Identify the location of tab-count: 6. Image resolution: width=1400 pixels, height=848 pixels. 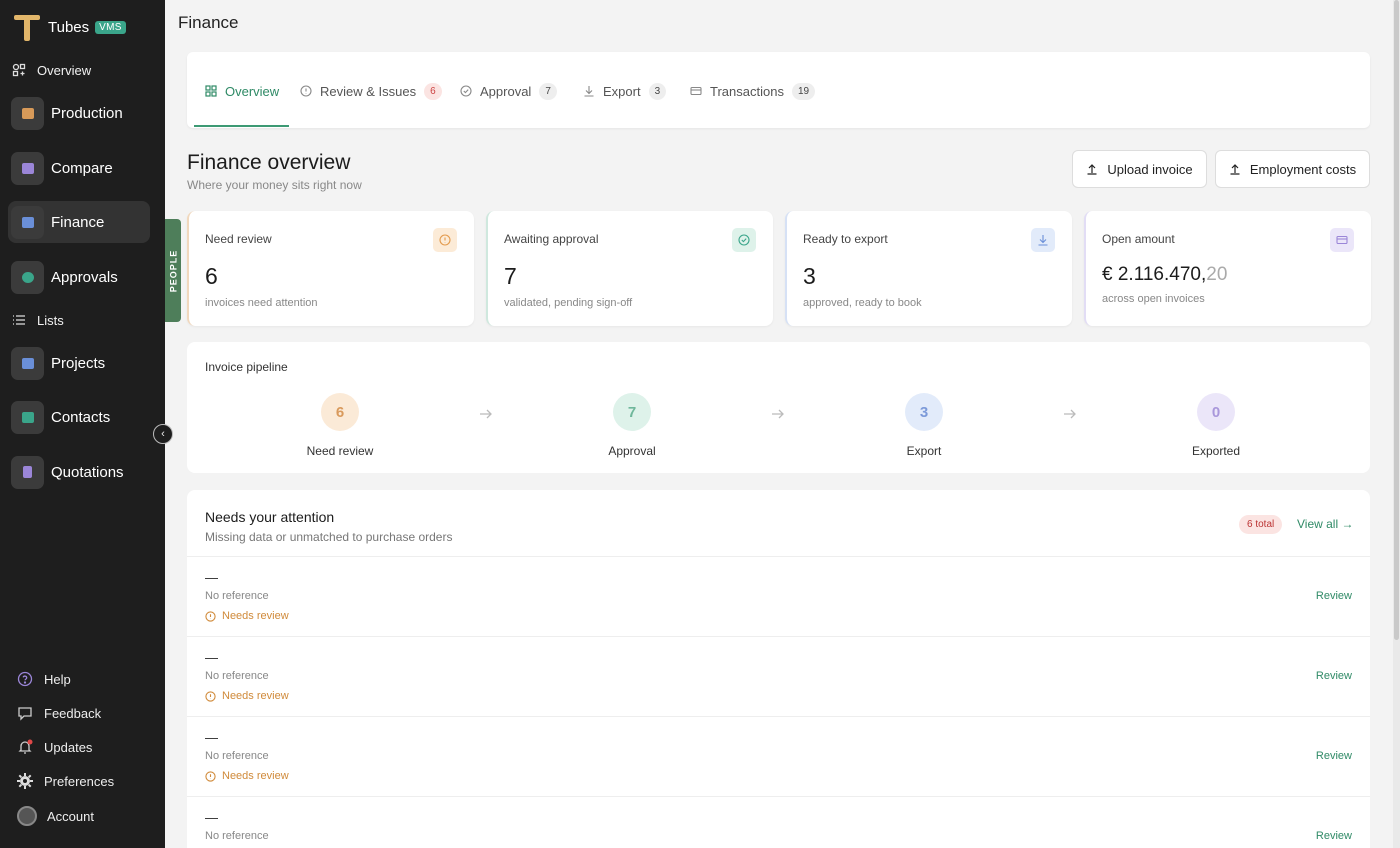
(433, 91).